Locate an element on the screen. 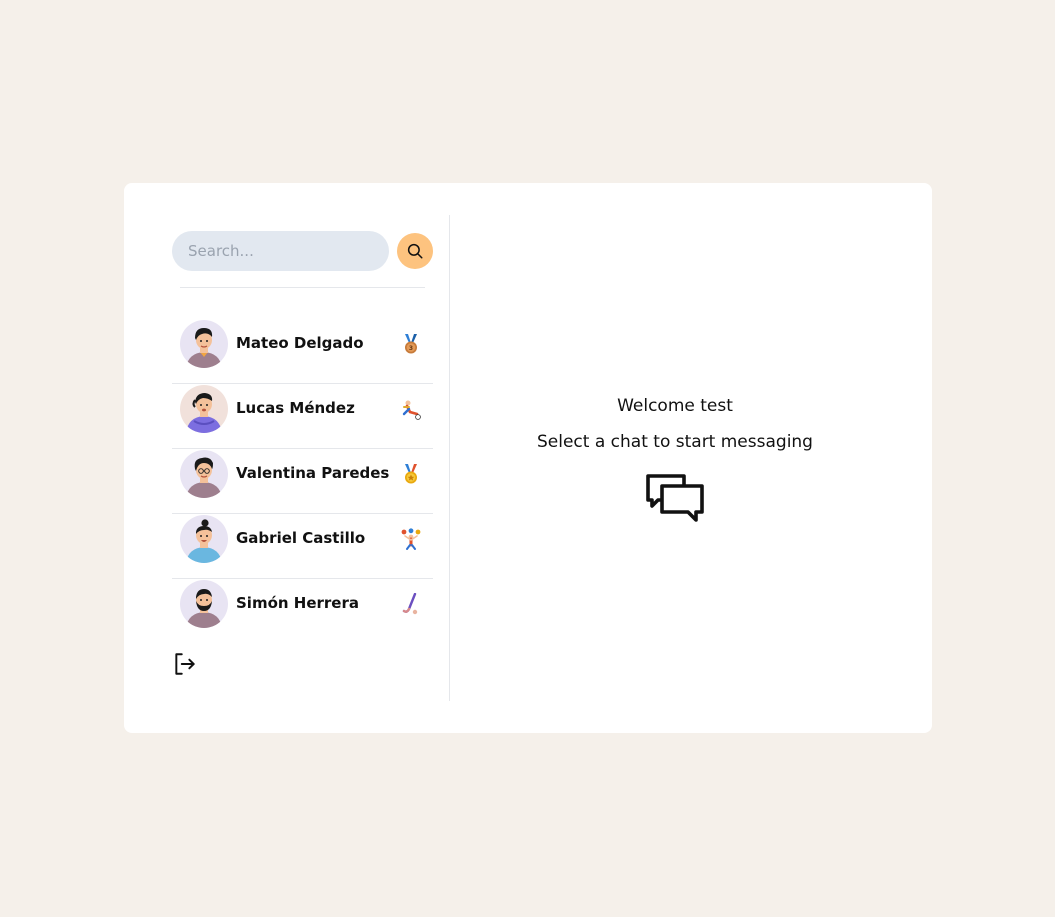 The width and height of the screenshot is (1055, 917). conversation-item: Gabriel Castillo is located at coordinates (302, 546).